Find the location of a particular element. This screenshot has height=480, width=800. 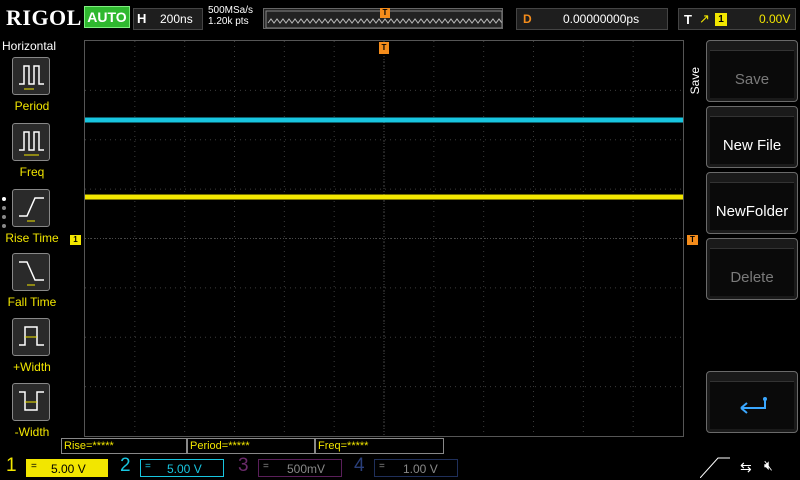

channel-3-tab: 3 = 500mV is located at coordinates (289, 467).